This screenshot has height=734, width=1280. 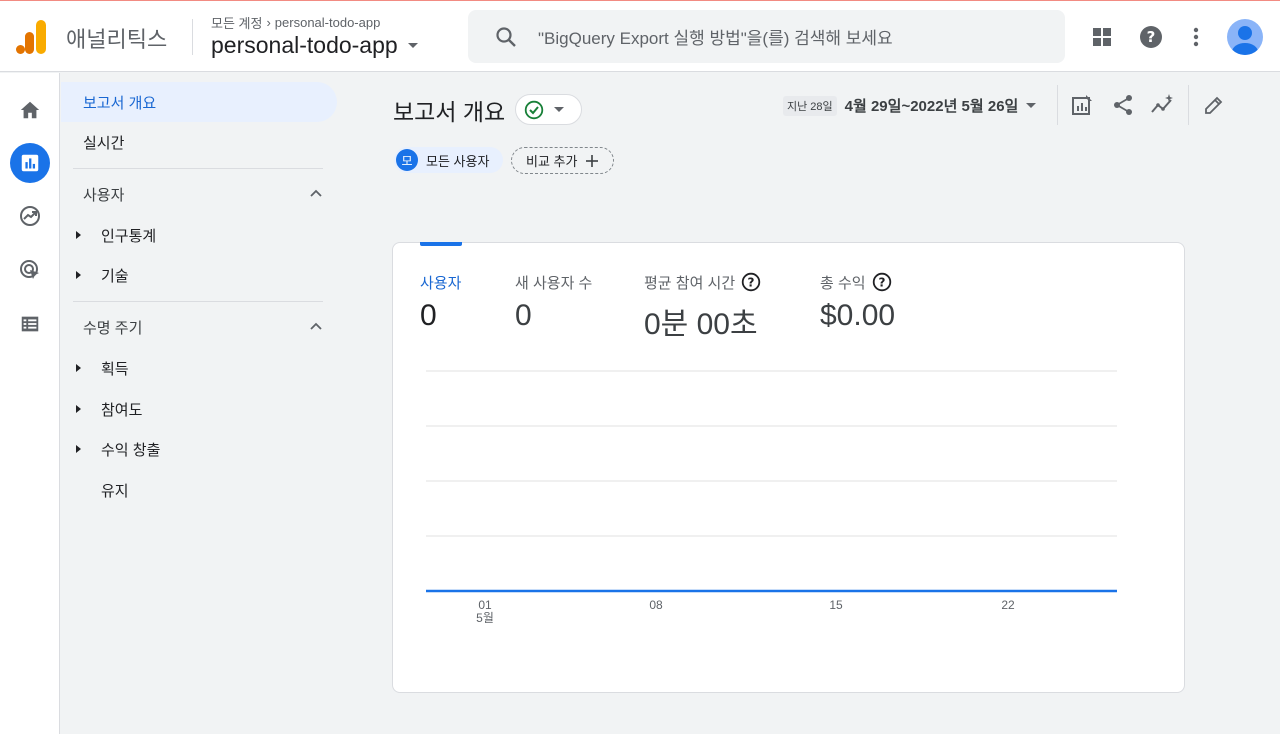 I want to click on product-name: 애널리틱스, so click(x=117, y=39).